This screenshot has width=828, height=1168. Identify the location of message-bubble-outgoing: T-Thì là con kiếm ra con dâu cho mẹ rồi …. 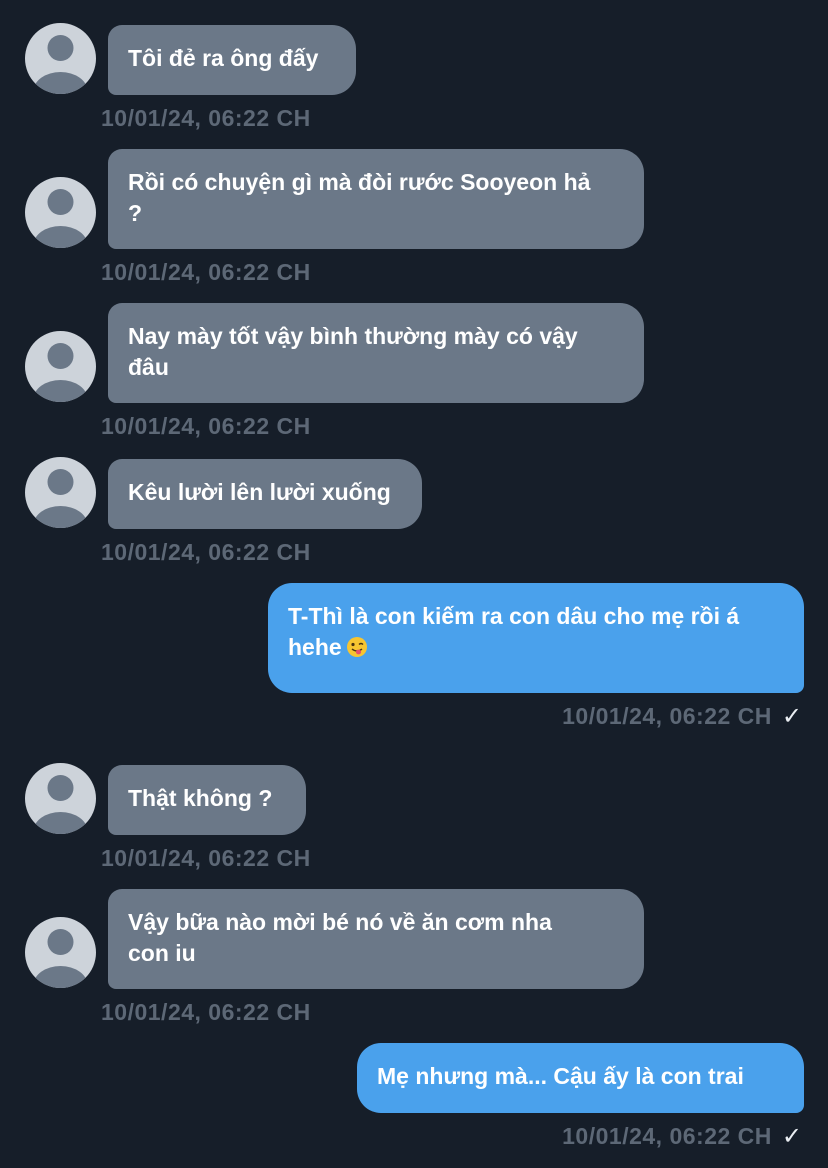
(536, 638).